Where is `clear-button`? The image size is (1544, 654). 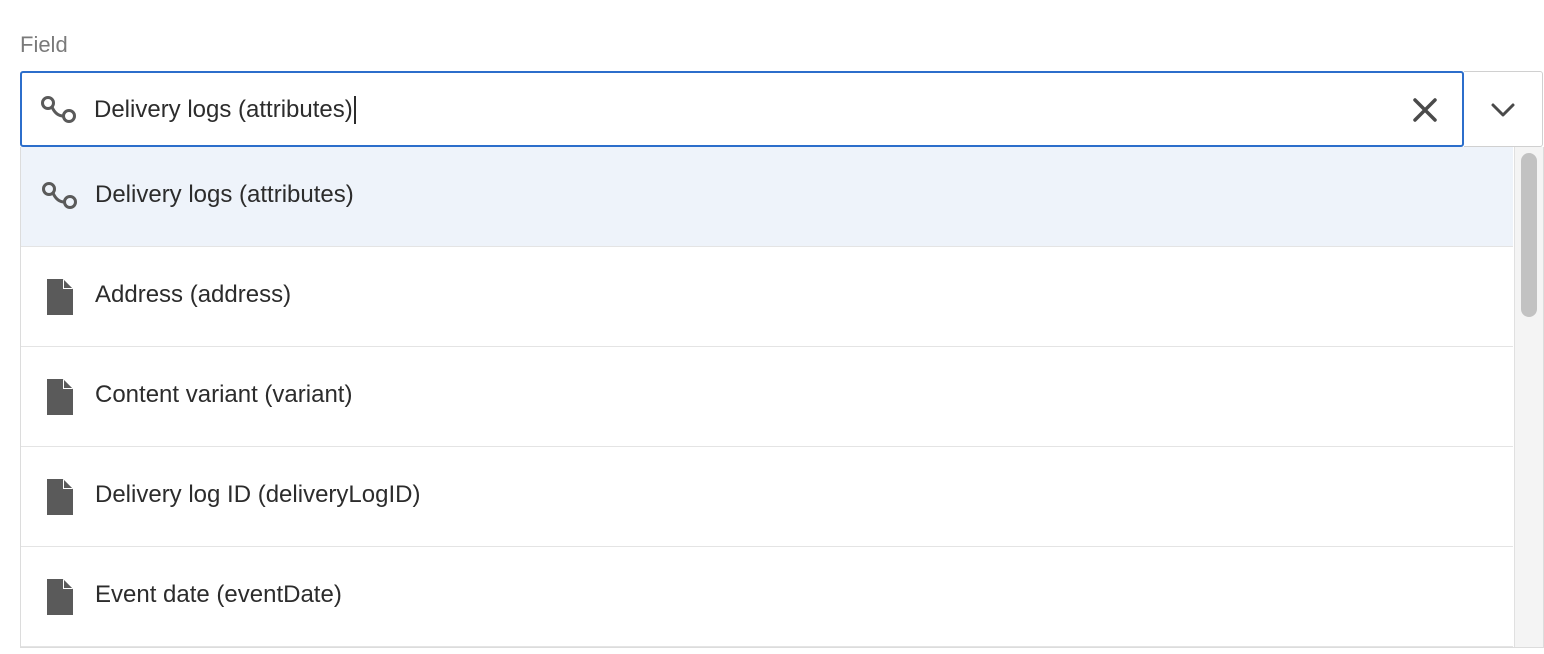 clear-button is located at coordinates (1425, 110).